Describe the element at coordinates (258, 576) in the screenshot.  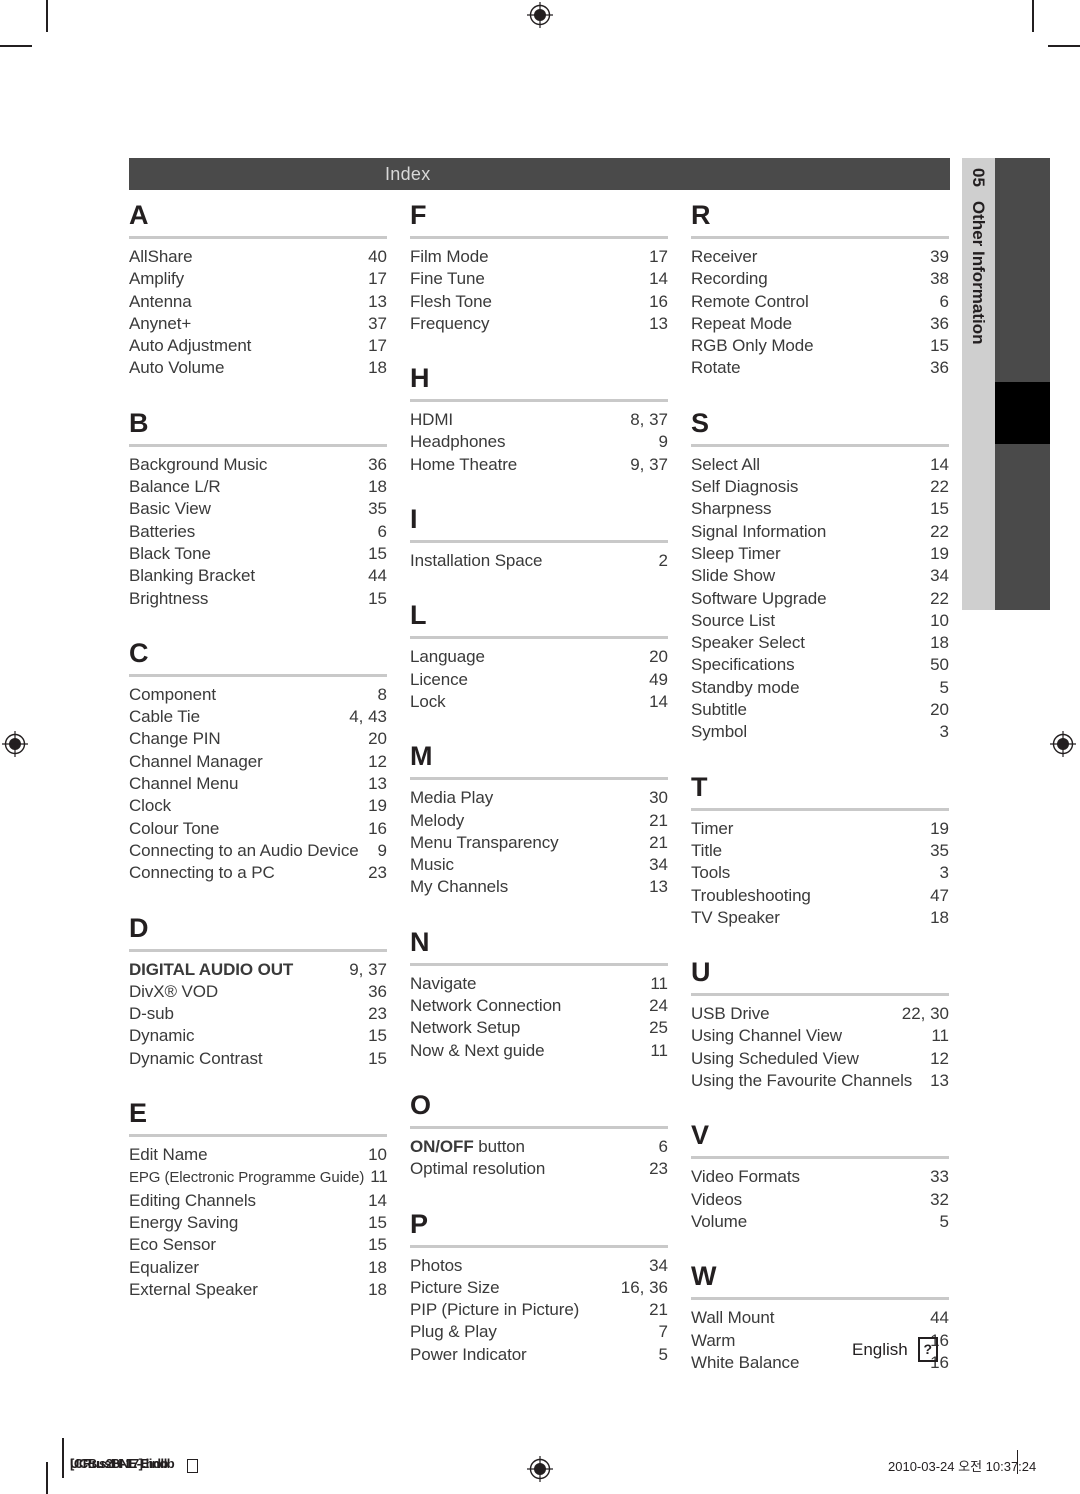
I see `index-entry: Blanking Bracket 44` at that location.